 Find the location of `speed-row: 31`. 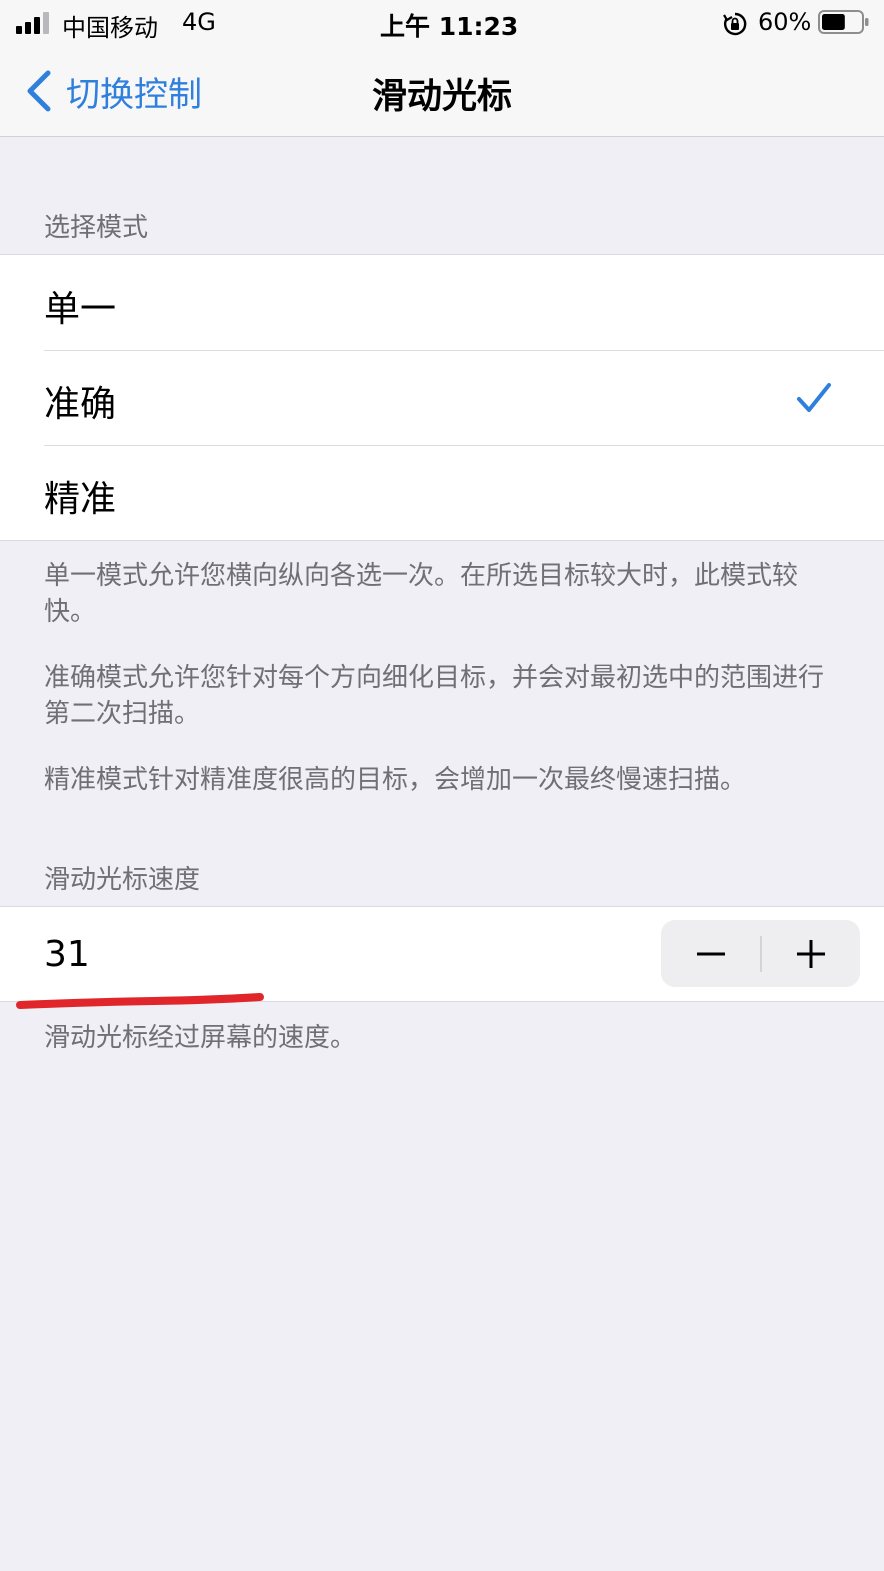

speed-row: 31 is located at coordinates (442, 954).